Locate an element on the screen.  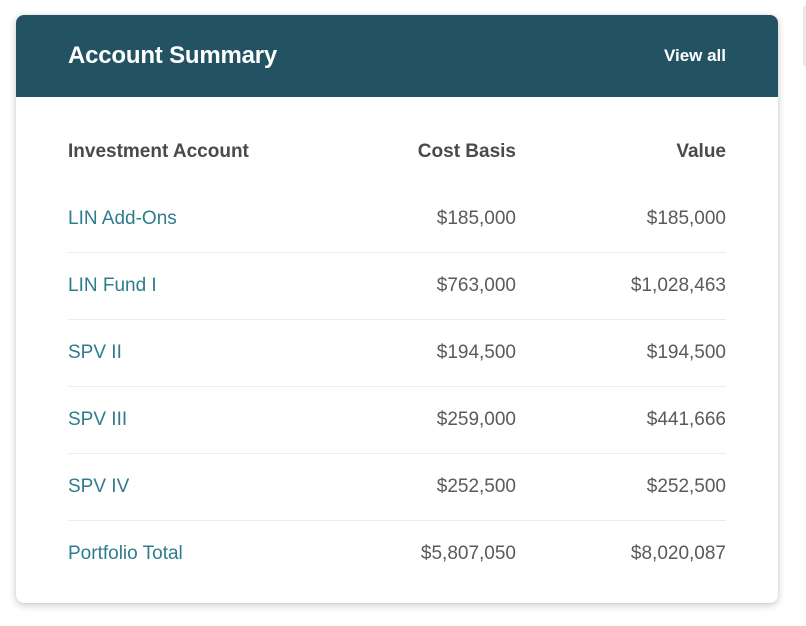
column-header-investment-account: Investment Account is located at coordinates (158, 151).